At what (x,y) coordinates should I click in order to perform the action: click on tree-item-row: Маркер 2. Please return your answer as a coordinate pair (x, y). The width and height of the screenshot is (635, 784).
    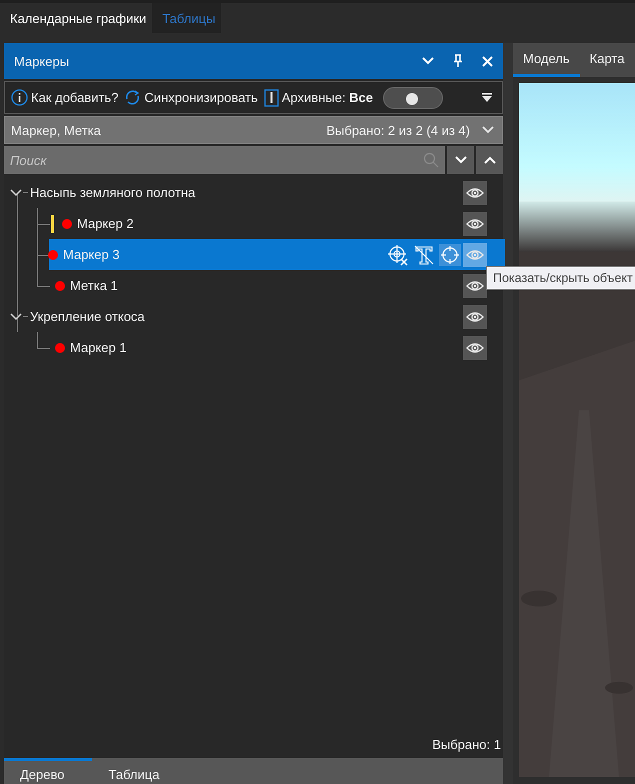
    Looking at the image, I should click on (248, 223).